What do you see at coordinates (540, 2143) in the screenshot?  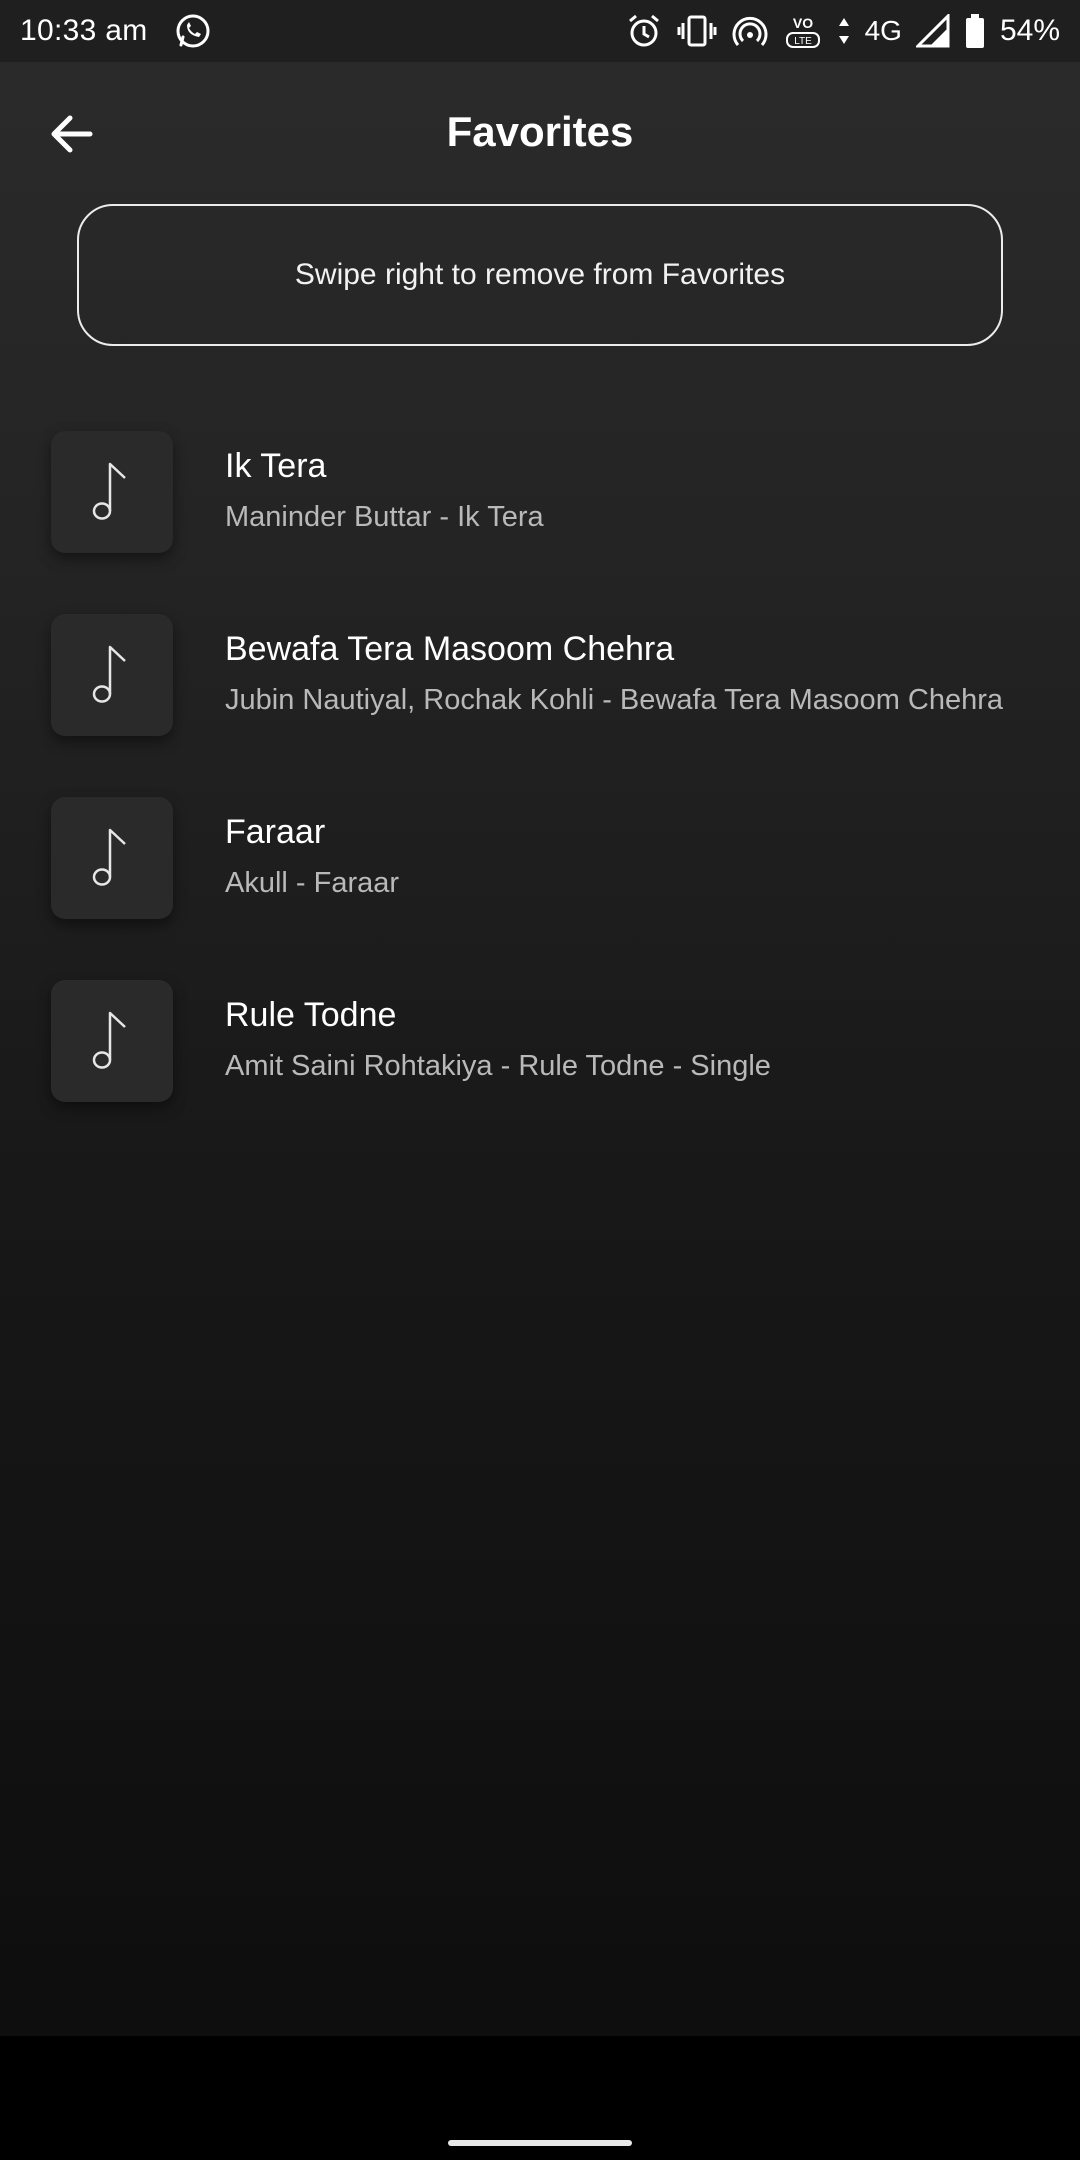 I see `home-gesture-handle` at bounding box center [540, 2143].